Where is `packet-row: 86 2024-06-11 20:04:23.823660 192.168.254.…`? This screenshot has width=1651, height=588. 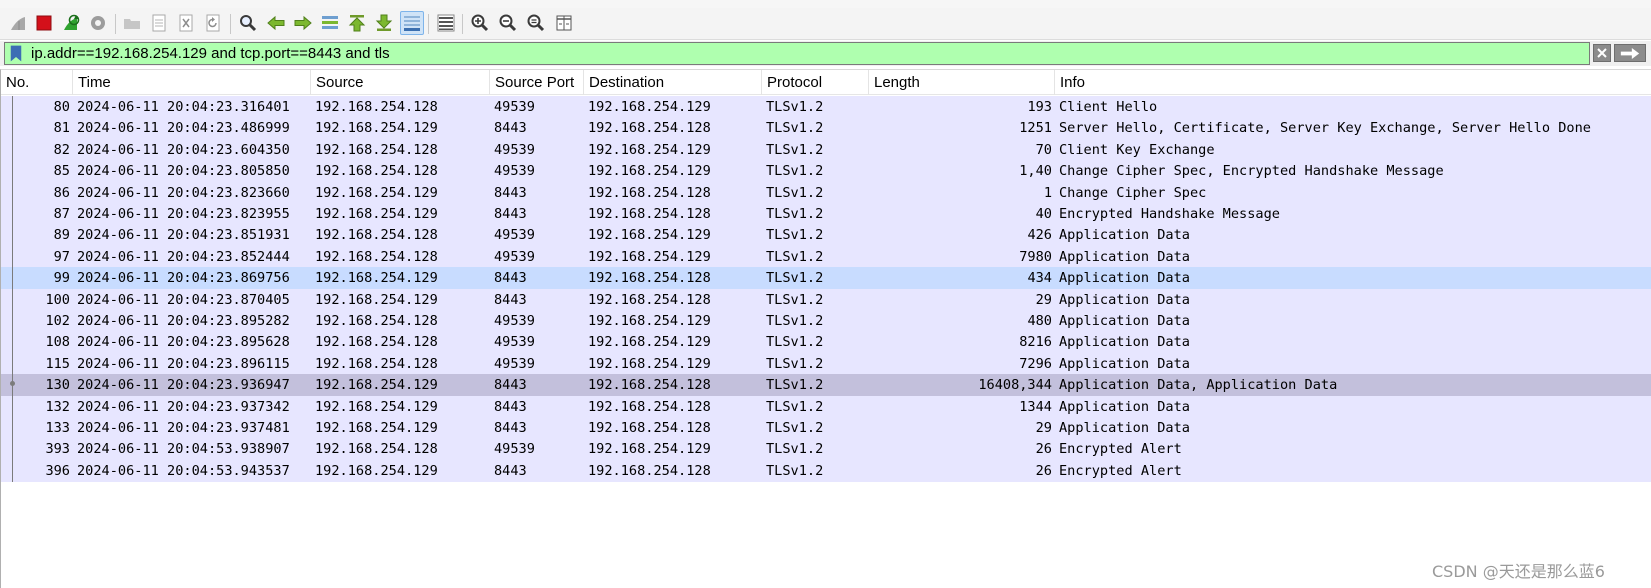 packet-row: 86 2024-06-11 20:04:23.823660 192.168.254.… is located at coordinates (826, 192).